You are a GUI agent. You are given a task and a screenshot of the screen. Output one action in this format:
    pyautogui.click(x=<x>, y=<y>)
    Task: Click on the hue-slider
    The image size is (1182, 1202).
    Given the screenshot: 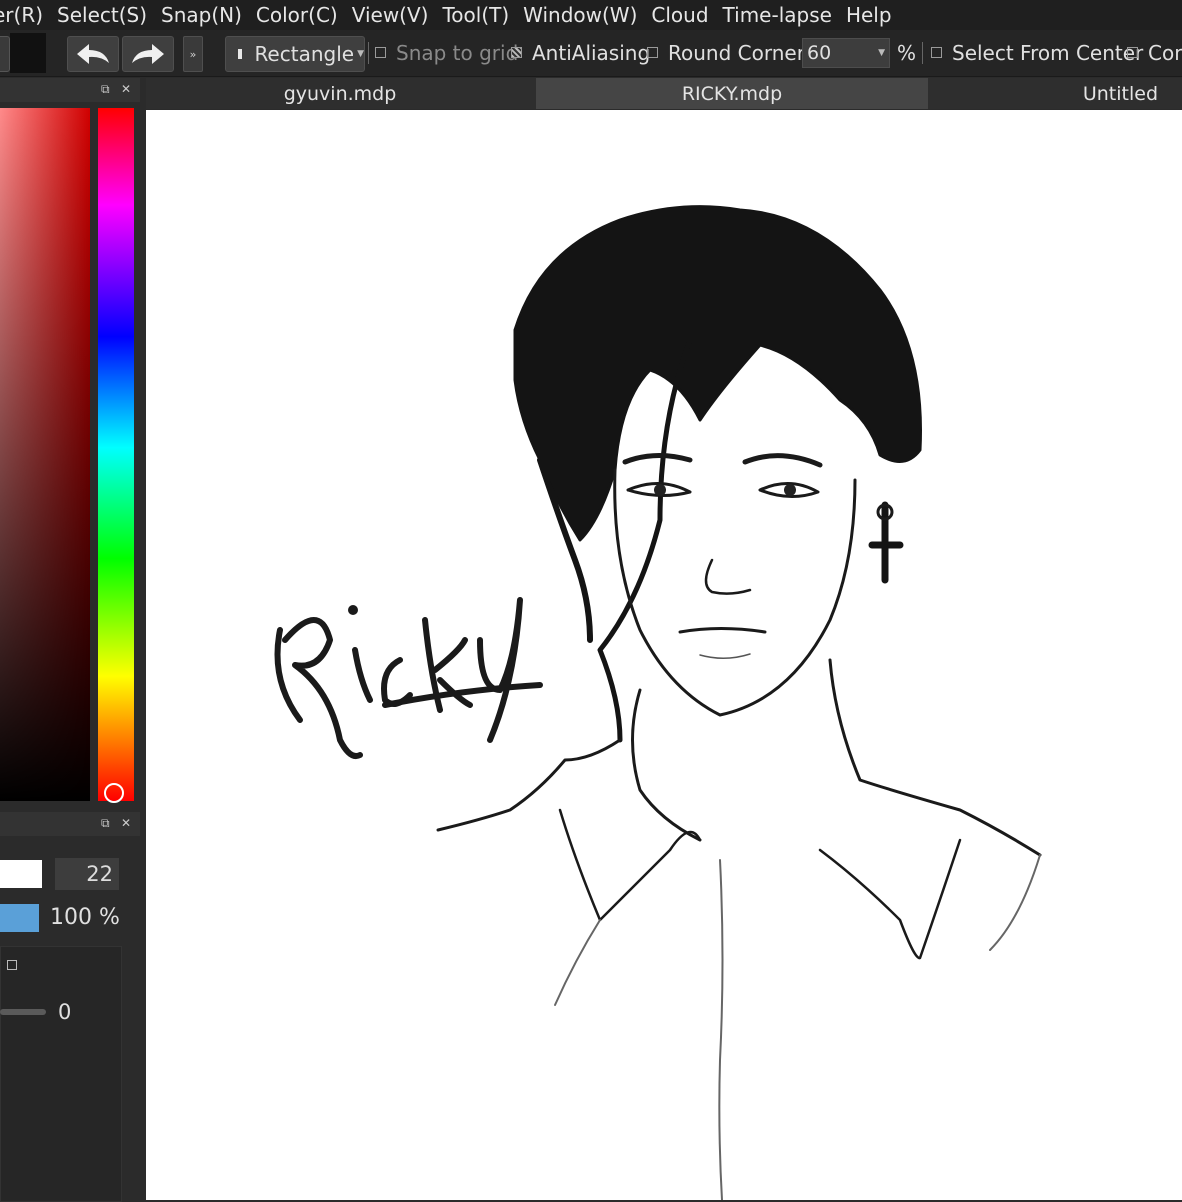 What is the action you would take?
    pyautogui.click(x=116, y=454)
    